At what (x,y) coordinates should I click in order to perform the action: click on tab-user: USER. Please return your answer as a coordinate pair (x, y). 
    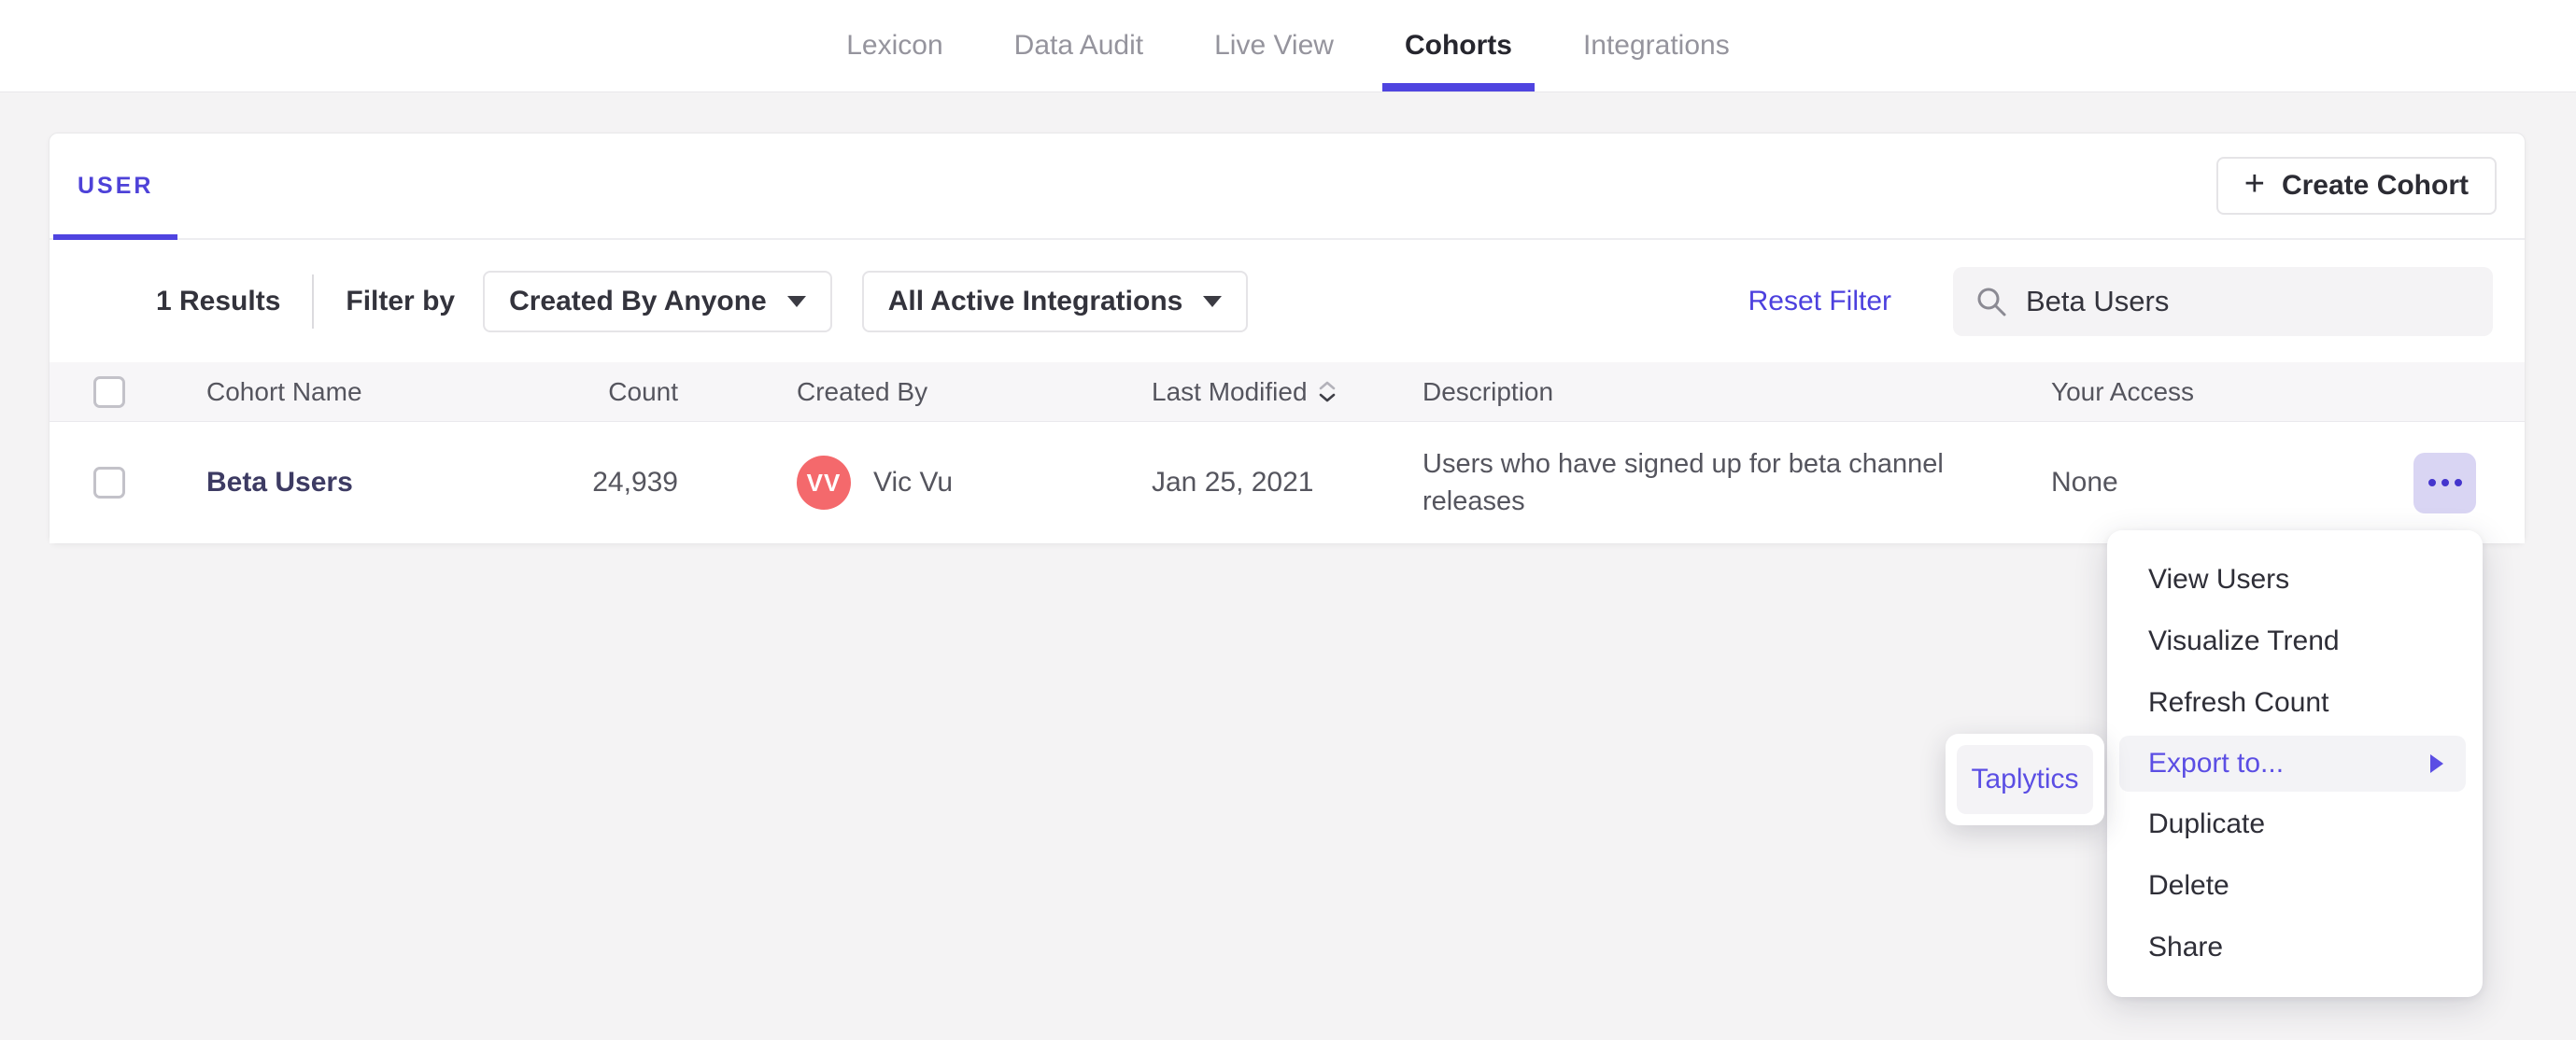
    Looking at the image, I should click on (115, 187).